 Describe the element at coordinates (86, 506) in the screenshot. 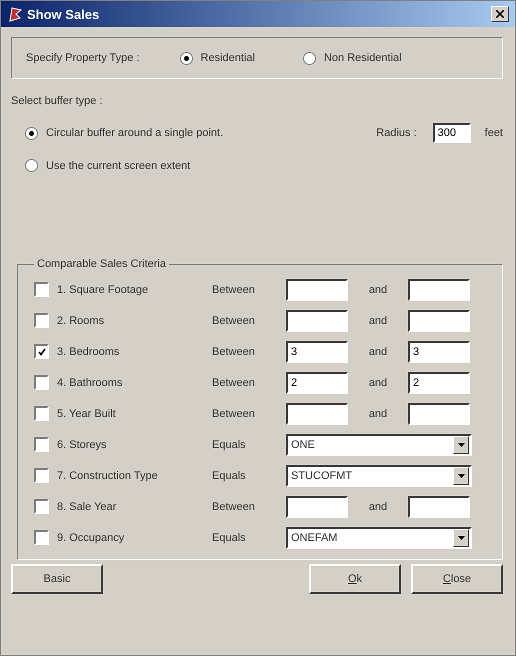

I see `criteria-label: 8. Sale Year` at that location.